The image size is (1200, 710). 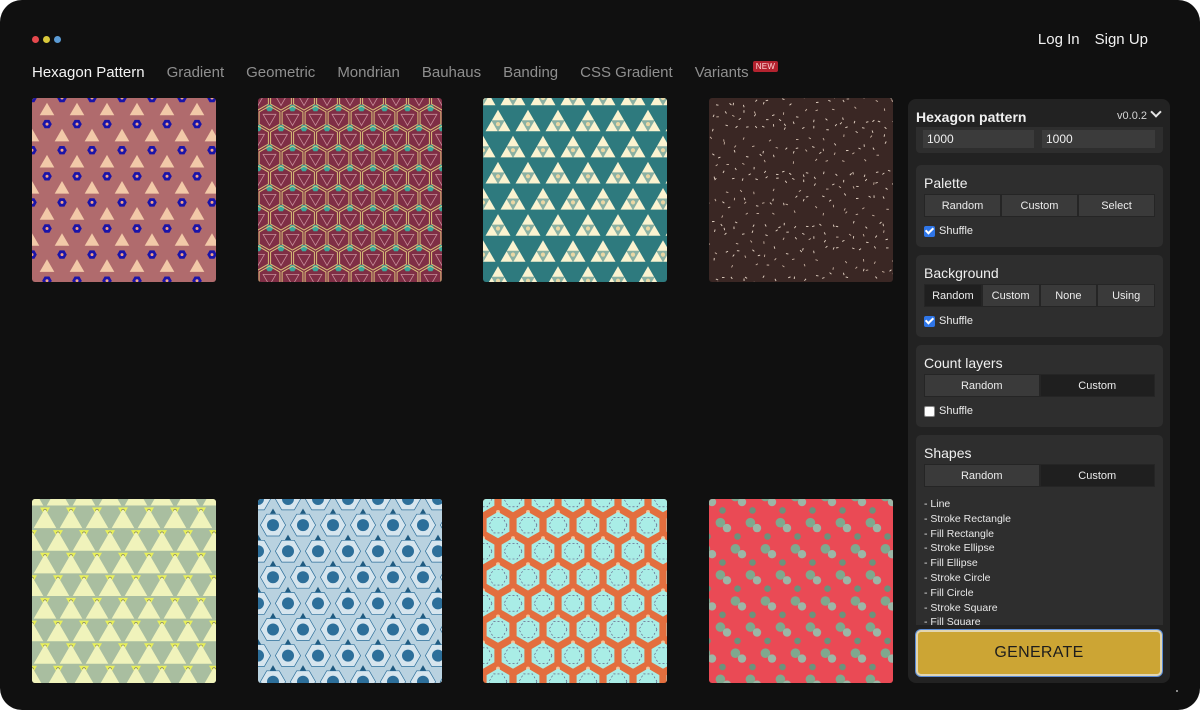 What do you see at coordinates (88, 72) in the screenshot?
I see `tab-hexagon-pattern: Hexagon Pattern` at bounding box center [88, 72].